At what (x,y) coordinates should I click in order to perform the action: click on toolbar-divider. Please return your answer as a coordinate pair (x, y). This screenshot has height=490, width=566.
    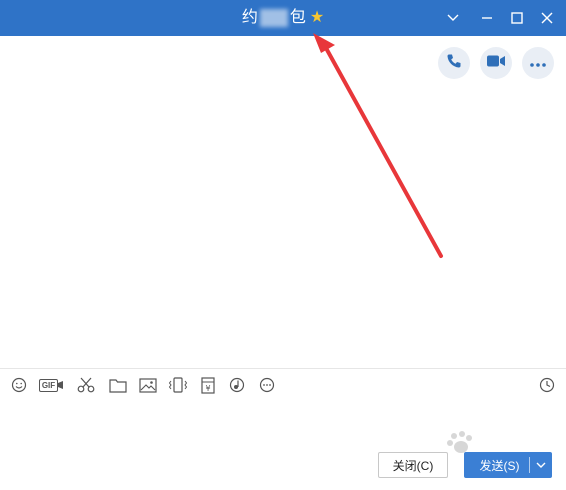
    Looking at the image, I should click on (283, 368).